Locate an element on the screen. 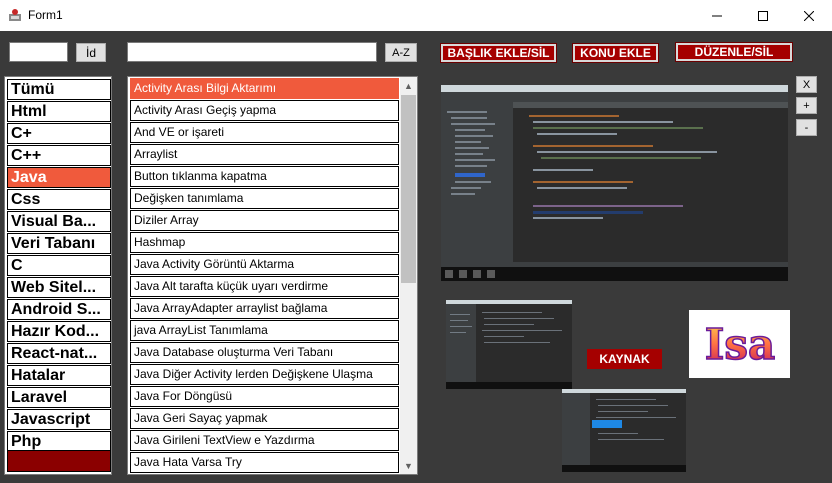 The width and height of the screenshot is (832, 483). title-bar: Form1 is located at coordinates (416, 15).